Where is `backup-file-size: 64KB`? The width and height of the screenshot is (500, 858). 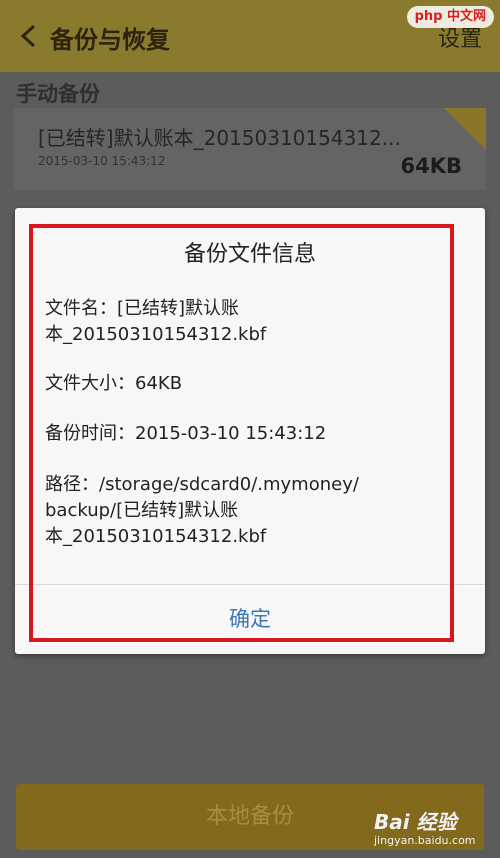
backup-file-size: 64KB is located at coordinates (431, 166).